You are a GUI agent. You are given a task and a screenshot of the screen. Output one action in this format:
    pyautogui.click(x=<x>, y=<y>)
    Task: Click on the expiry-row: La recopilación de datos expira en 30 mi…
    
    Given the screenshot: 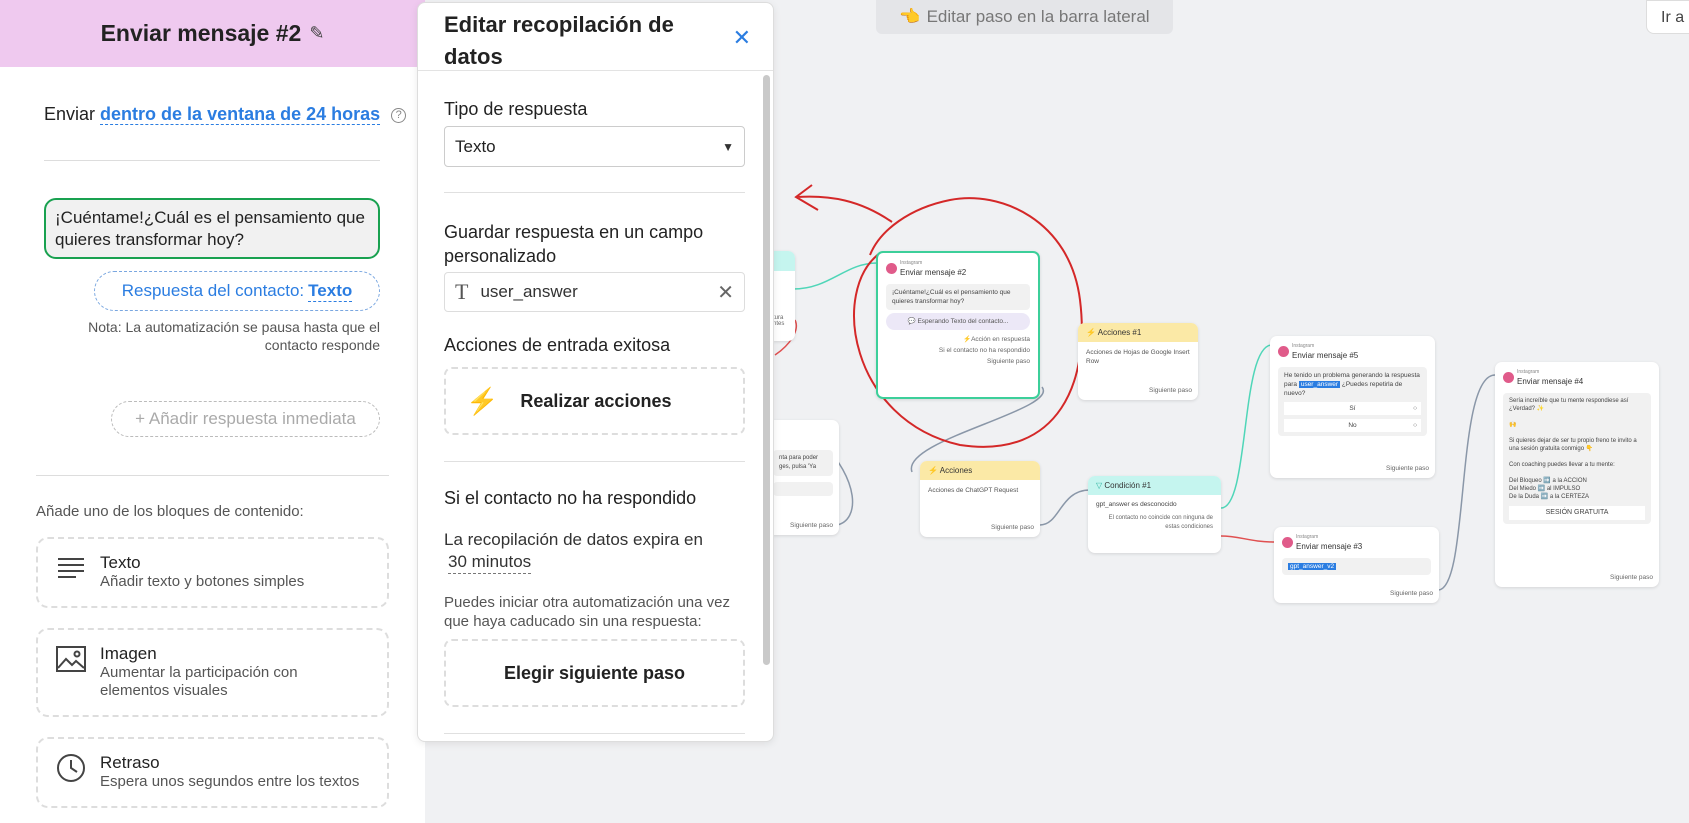 What is the action you would take?
    pyautogui.click(x=573, y=551)
    